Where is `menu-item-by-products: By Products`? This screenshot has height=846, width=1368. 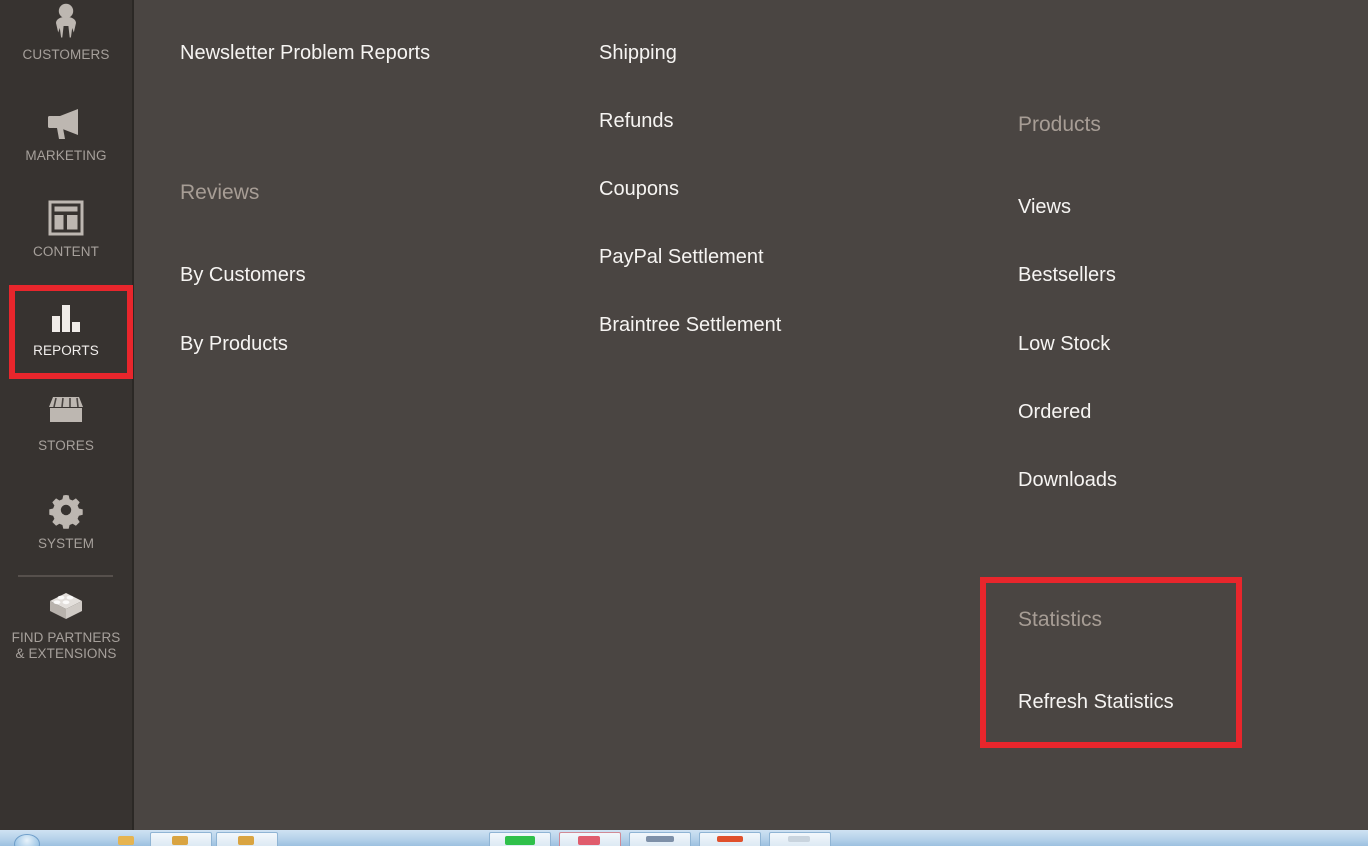
menu-item-by-products: By Products is located at coordinates (234, 344).